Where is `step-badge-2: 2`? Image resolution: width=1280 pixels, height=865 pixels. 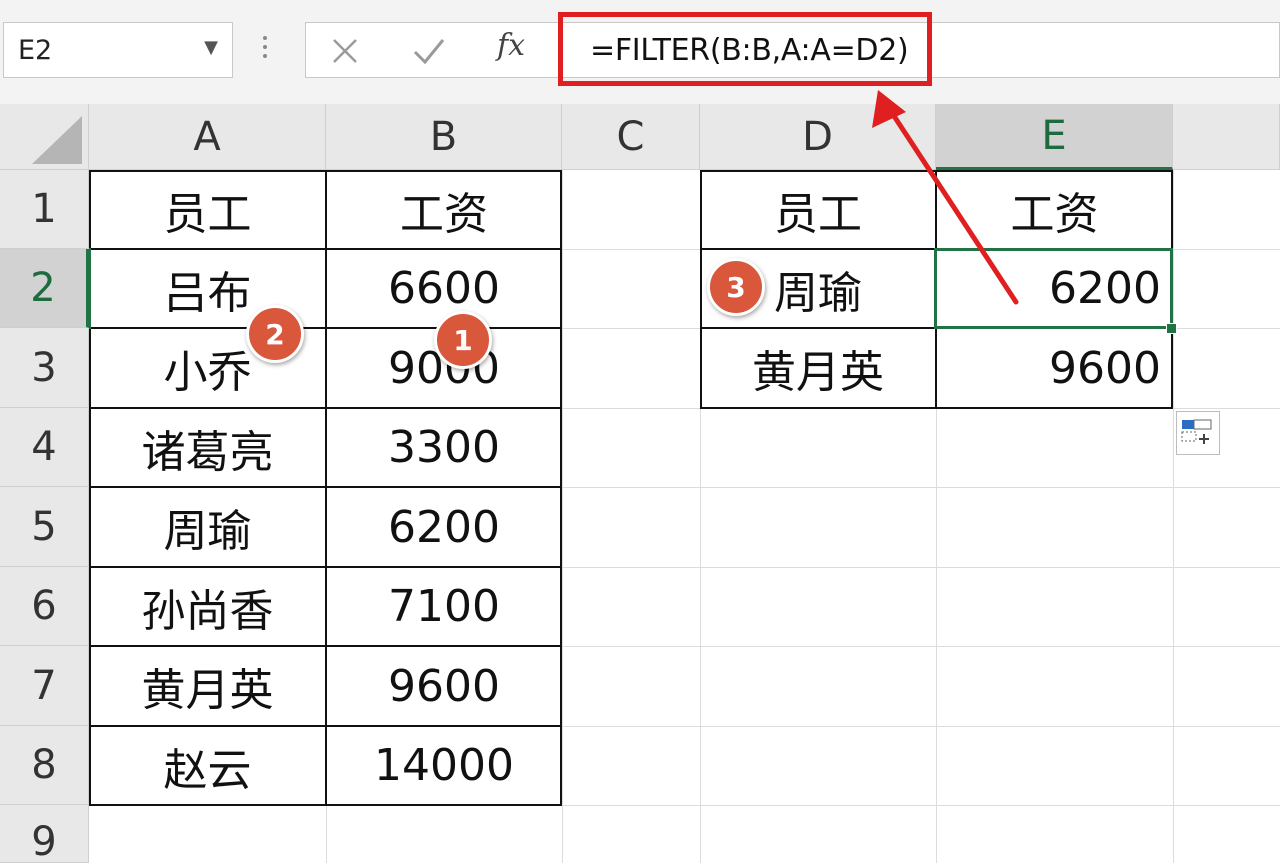
step-badge-2: 2 is located at coordinates (275, 334).